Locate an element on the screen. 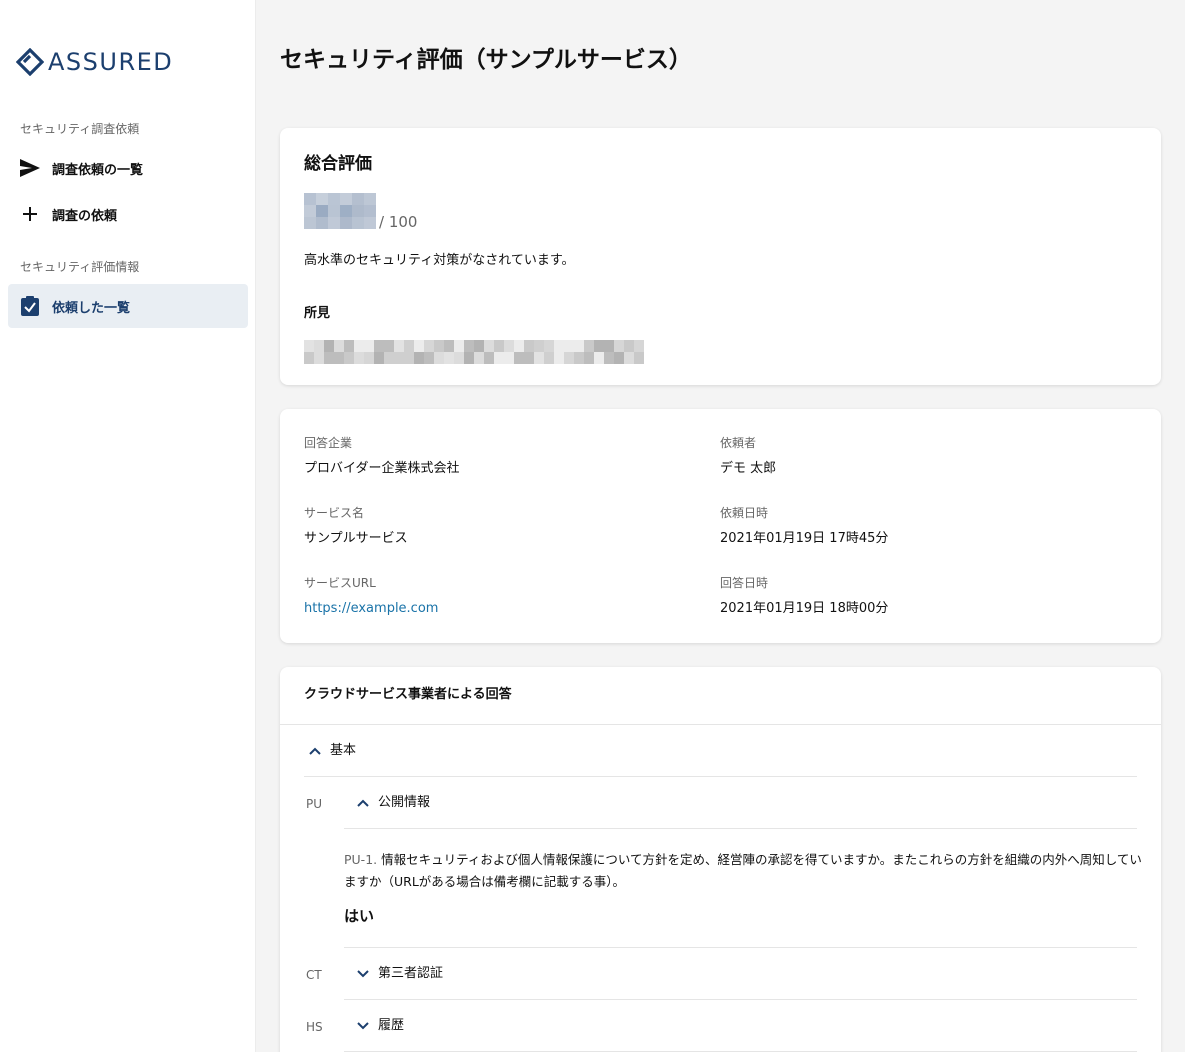 The image size is (1185, 1052). logo-text: ASSURED is located at coordinates (111, 62).